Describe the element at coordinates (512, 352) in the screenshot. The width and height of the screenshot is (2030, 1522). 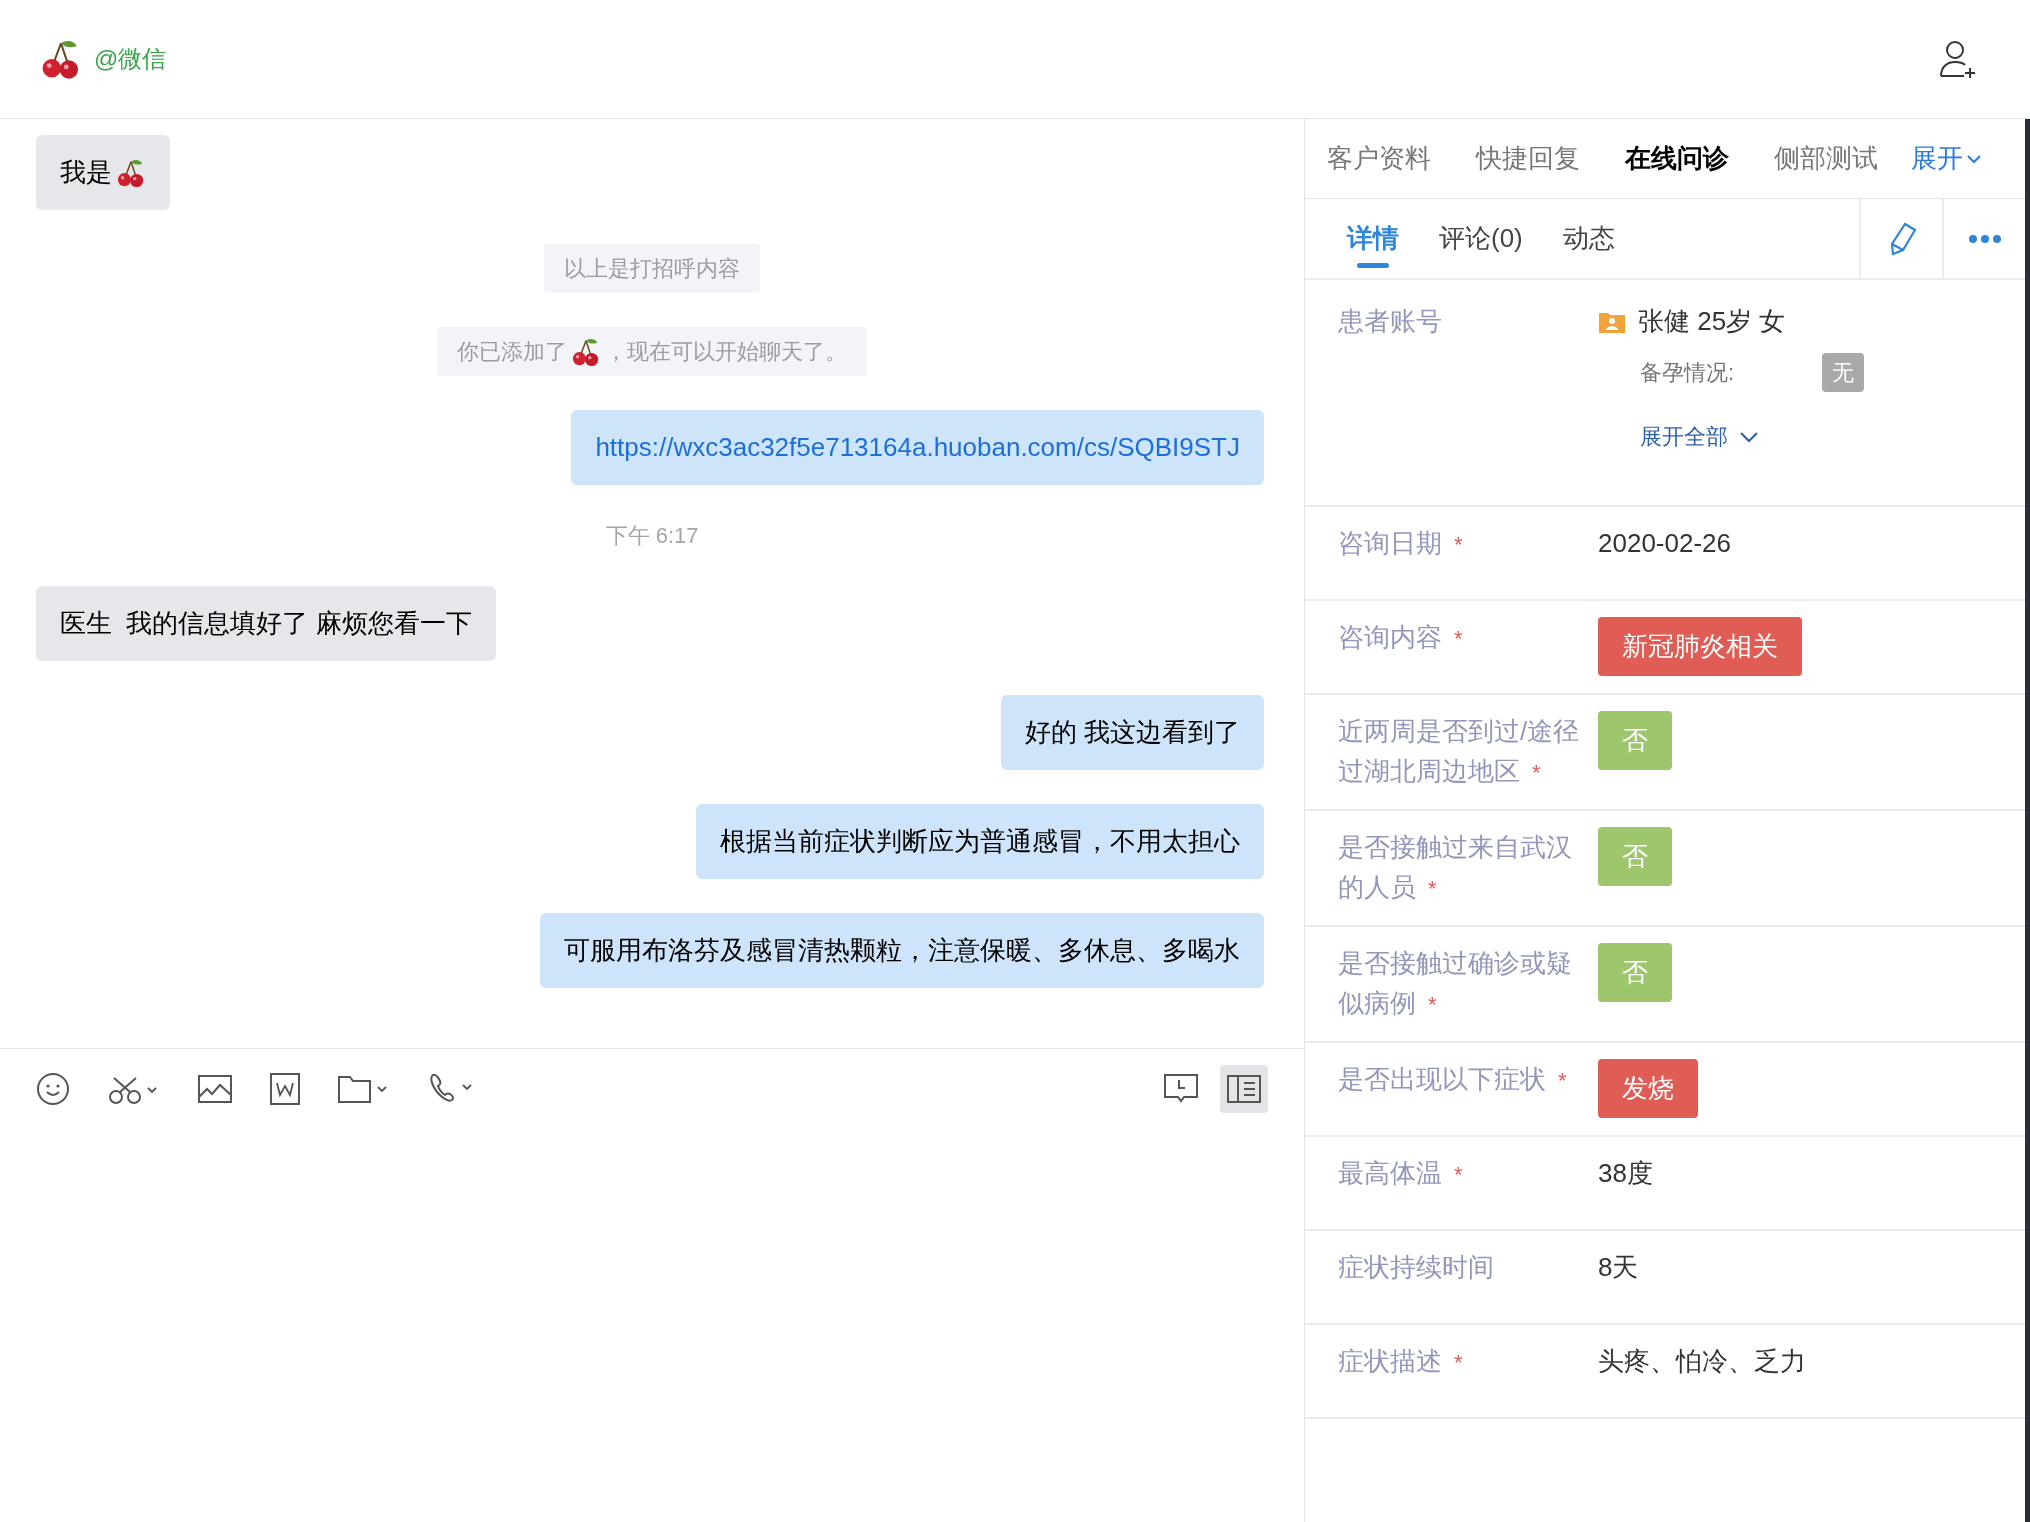
I see `message-text: 你已添加了` at that location.